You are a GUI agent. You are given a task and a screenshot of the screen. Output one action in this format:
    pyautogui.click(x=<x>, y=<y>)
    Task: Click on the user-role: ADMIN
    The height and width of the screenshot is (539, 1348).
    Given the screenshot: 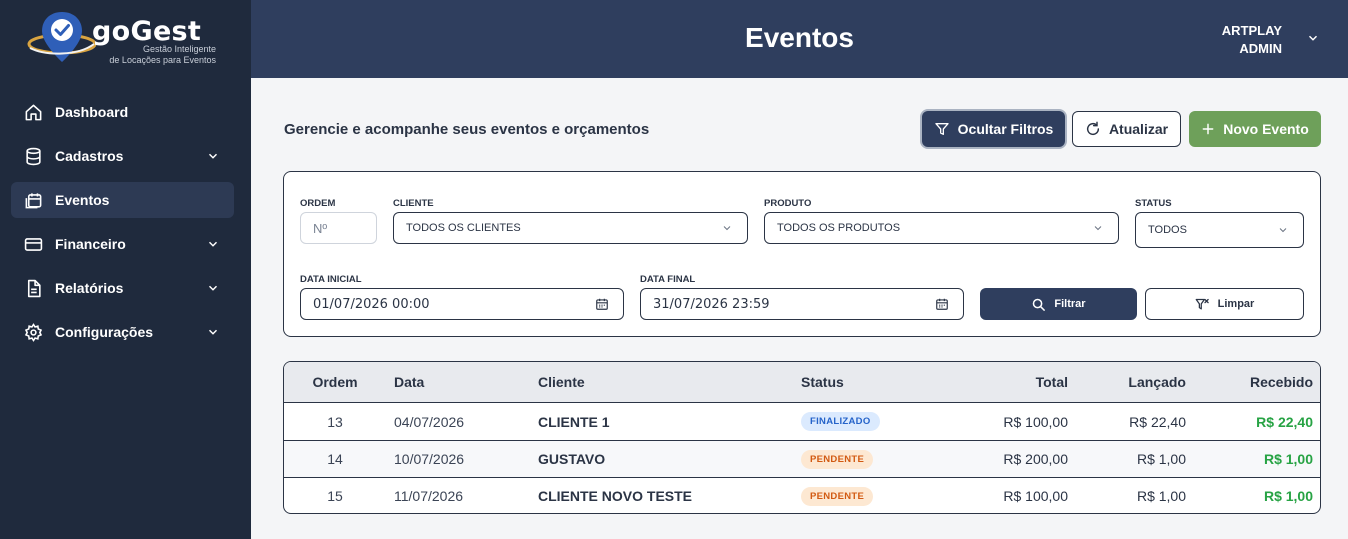 What is the action you would take?
    pyautogui.click(x=1260, y=48)
    